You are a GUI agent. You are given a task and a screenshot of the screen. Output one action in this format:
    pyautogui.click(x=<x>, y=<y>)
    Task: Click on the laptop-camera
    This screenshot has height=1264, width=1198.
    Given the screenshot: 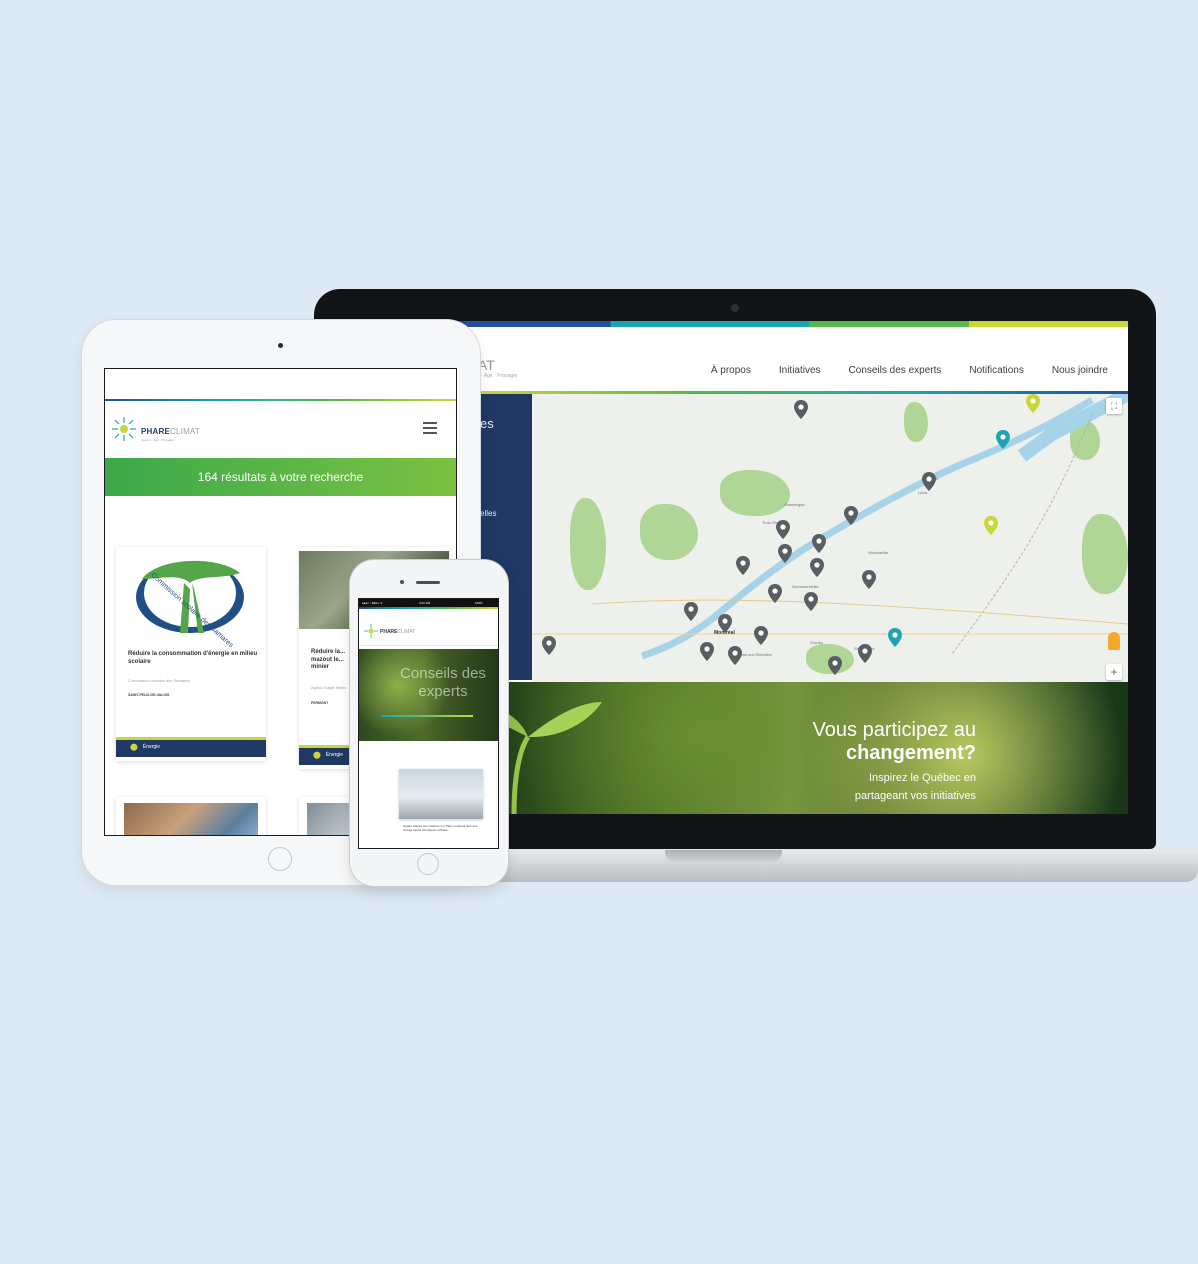 What is the action you would take?
    pyautogui.click(x=735, y=308)
    